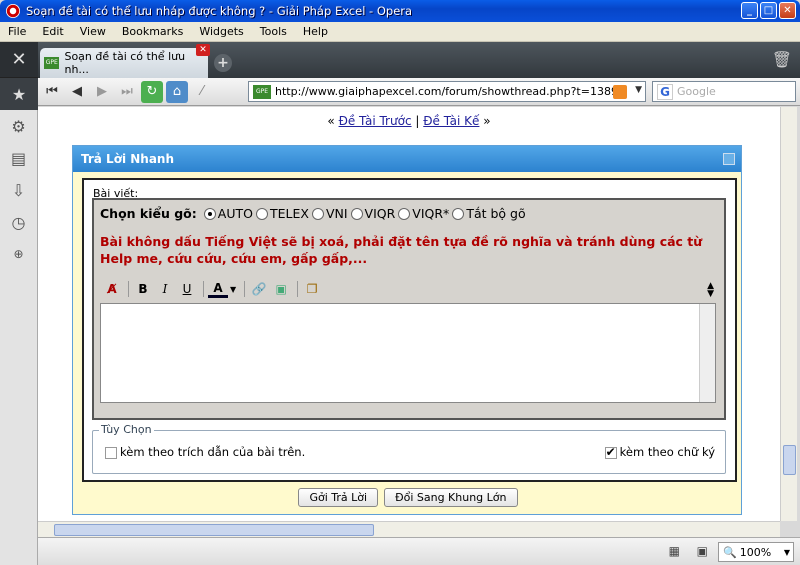  Describe the element at coordinates (638, 90) in the screenshot. I see `address-dropdown-icon: ▼` at that location.